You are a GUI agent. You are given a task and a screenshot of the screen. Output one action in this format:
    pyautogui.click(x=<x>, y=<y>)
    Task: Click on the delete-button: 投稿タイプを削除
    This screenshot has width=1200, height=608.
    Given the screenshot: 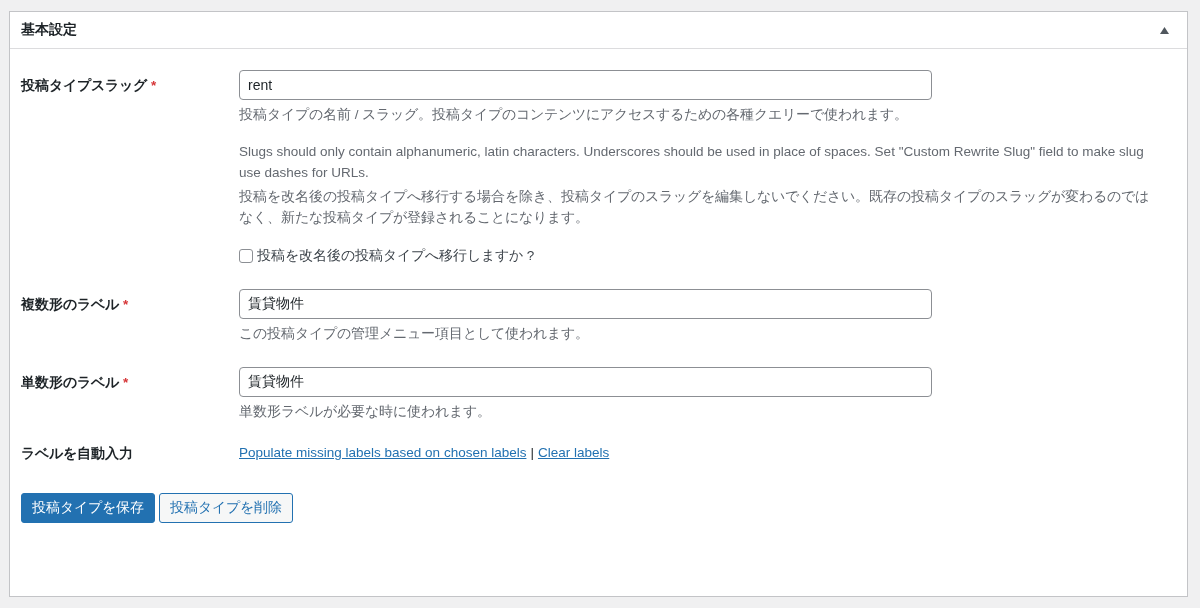 What is the action you would take?
    pyautogui.click(x=226, y=507)
    